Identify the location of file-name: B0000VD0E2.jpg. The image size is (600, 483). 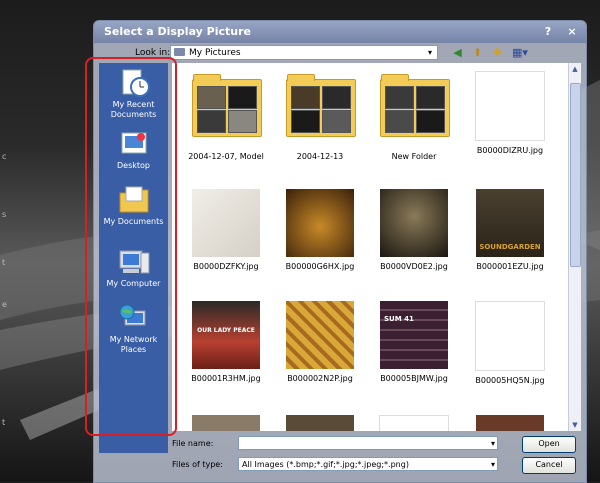
(414, 266).